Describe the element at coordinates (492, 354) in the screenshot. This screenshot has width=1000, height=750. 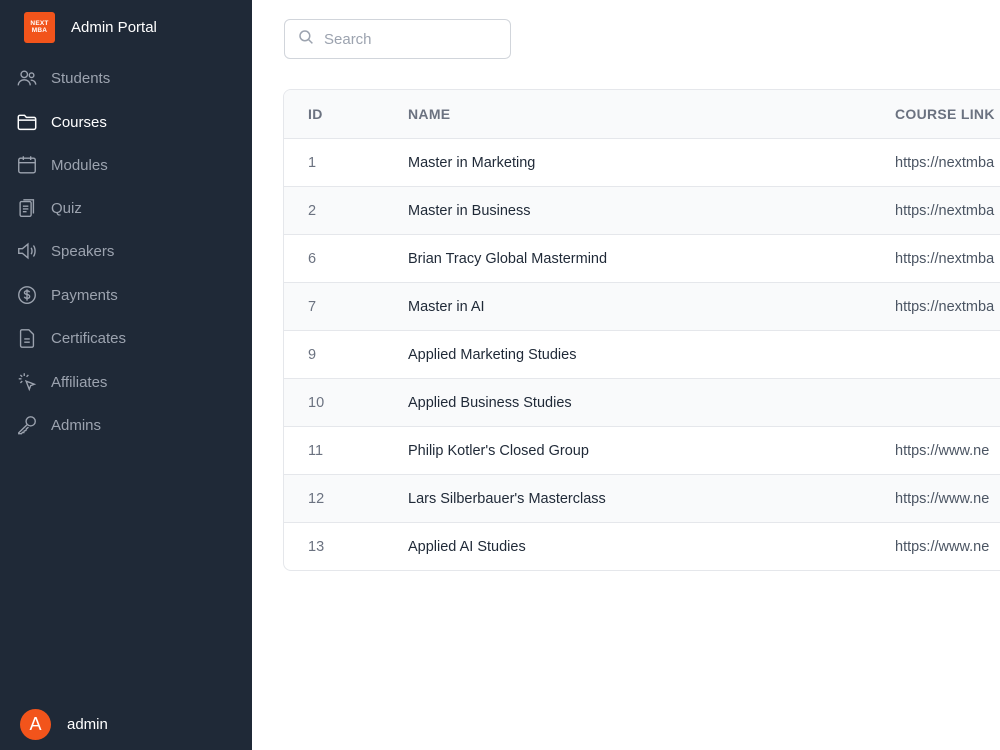
I see `cell-name: Applied Marketing Studies` at that location.